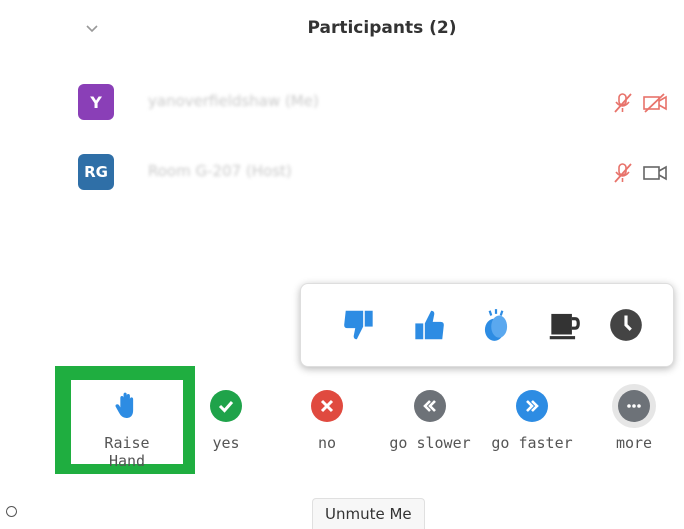 This screenshot has height=529, width=684. Describe the element at coordinates (233, 101) in the screenshot. I see `participant-name: yanoverfieldshaw (Me)` at that location.